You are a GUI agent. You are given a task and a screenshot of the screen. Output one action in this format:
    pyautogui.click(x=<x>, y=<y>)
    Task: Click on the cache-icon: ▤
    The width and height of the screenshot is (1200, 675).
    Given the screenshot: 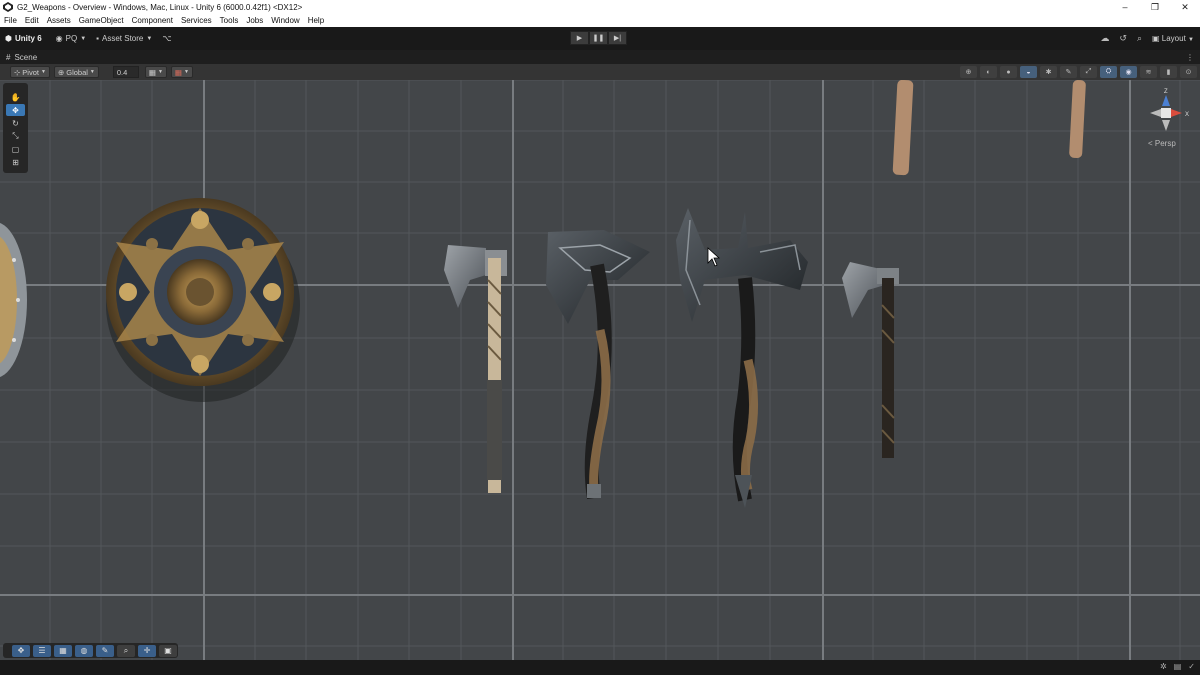 What is the action you would take?
    pyautogui.click(x=1178, y=666)
    